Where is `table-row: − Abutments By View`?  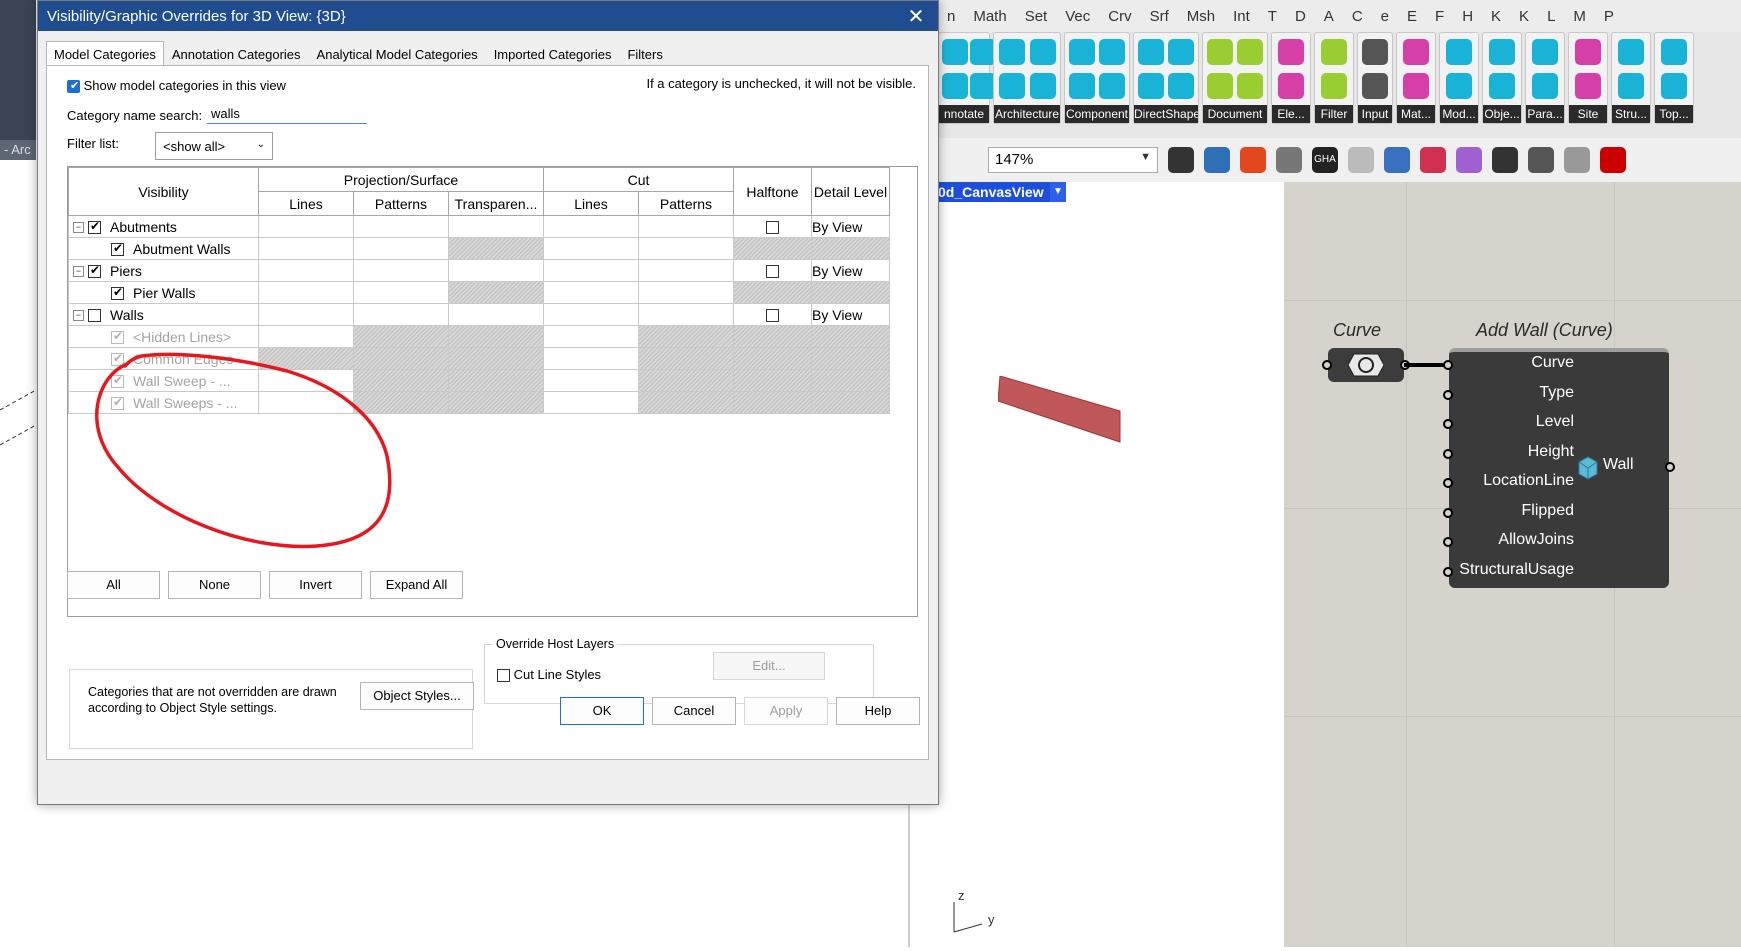 table-row: − Abutments By View is located at coordinates (479, 226).